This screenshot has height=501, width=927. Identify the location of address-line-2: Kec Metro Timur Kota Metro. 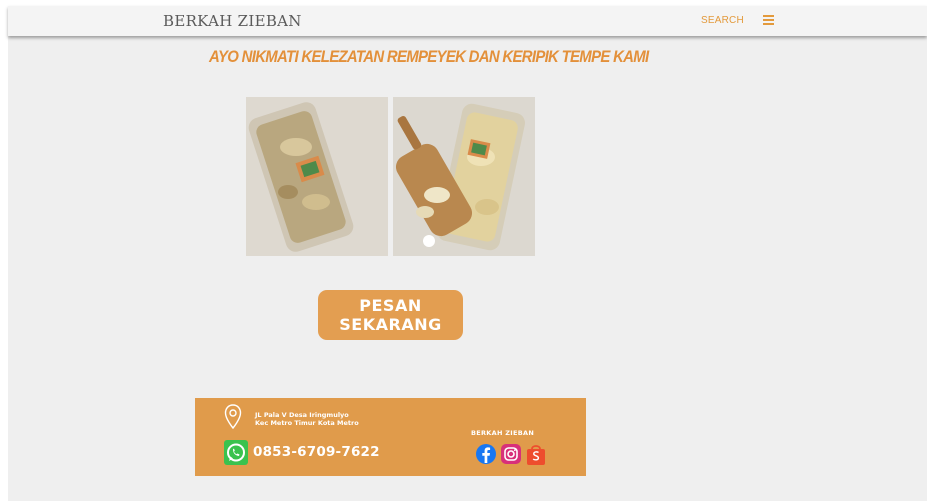
(307, 423).